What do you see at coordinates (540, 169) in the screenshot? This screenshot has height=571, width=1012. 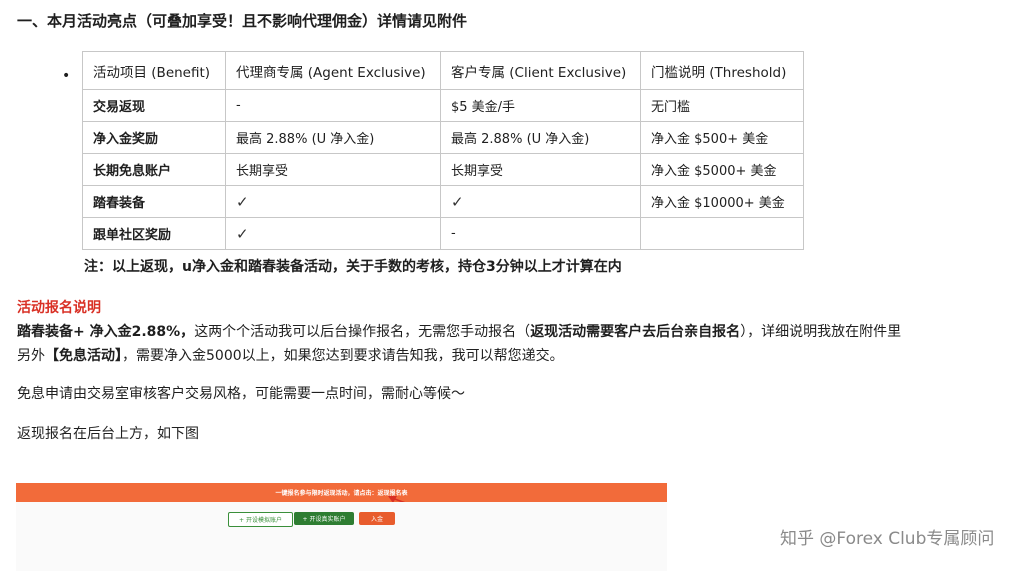 I see `cell-client: 长期享受` at bounding box center [540, 169].